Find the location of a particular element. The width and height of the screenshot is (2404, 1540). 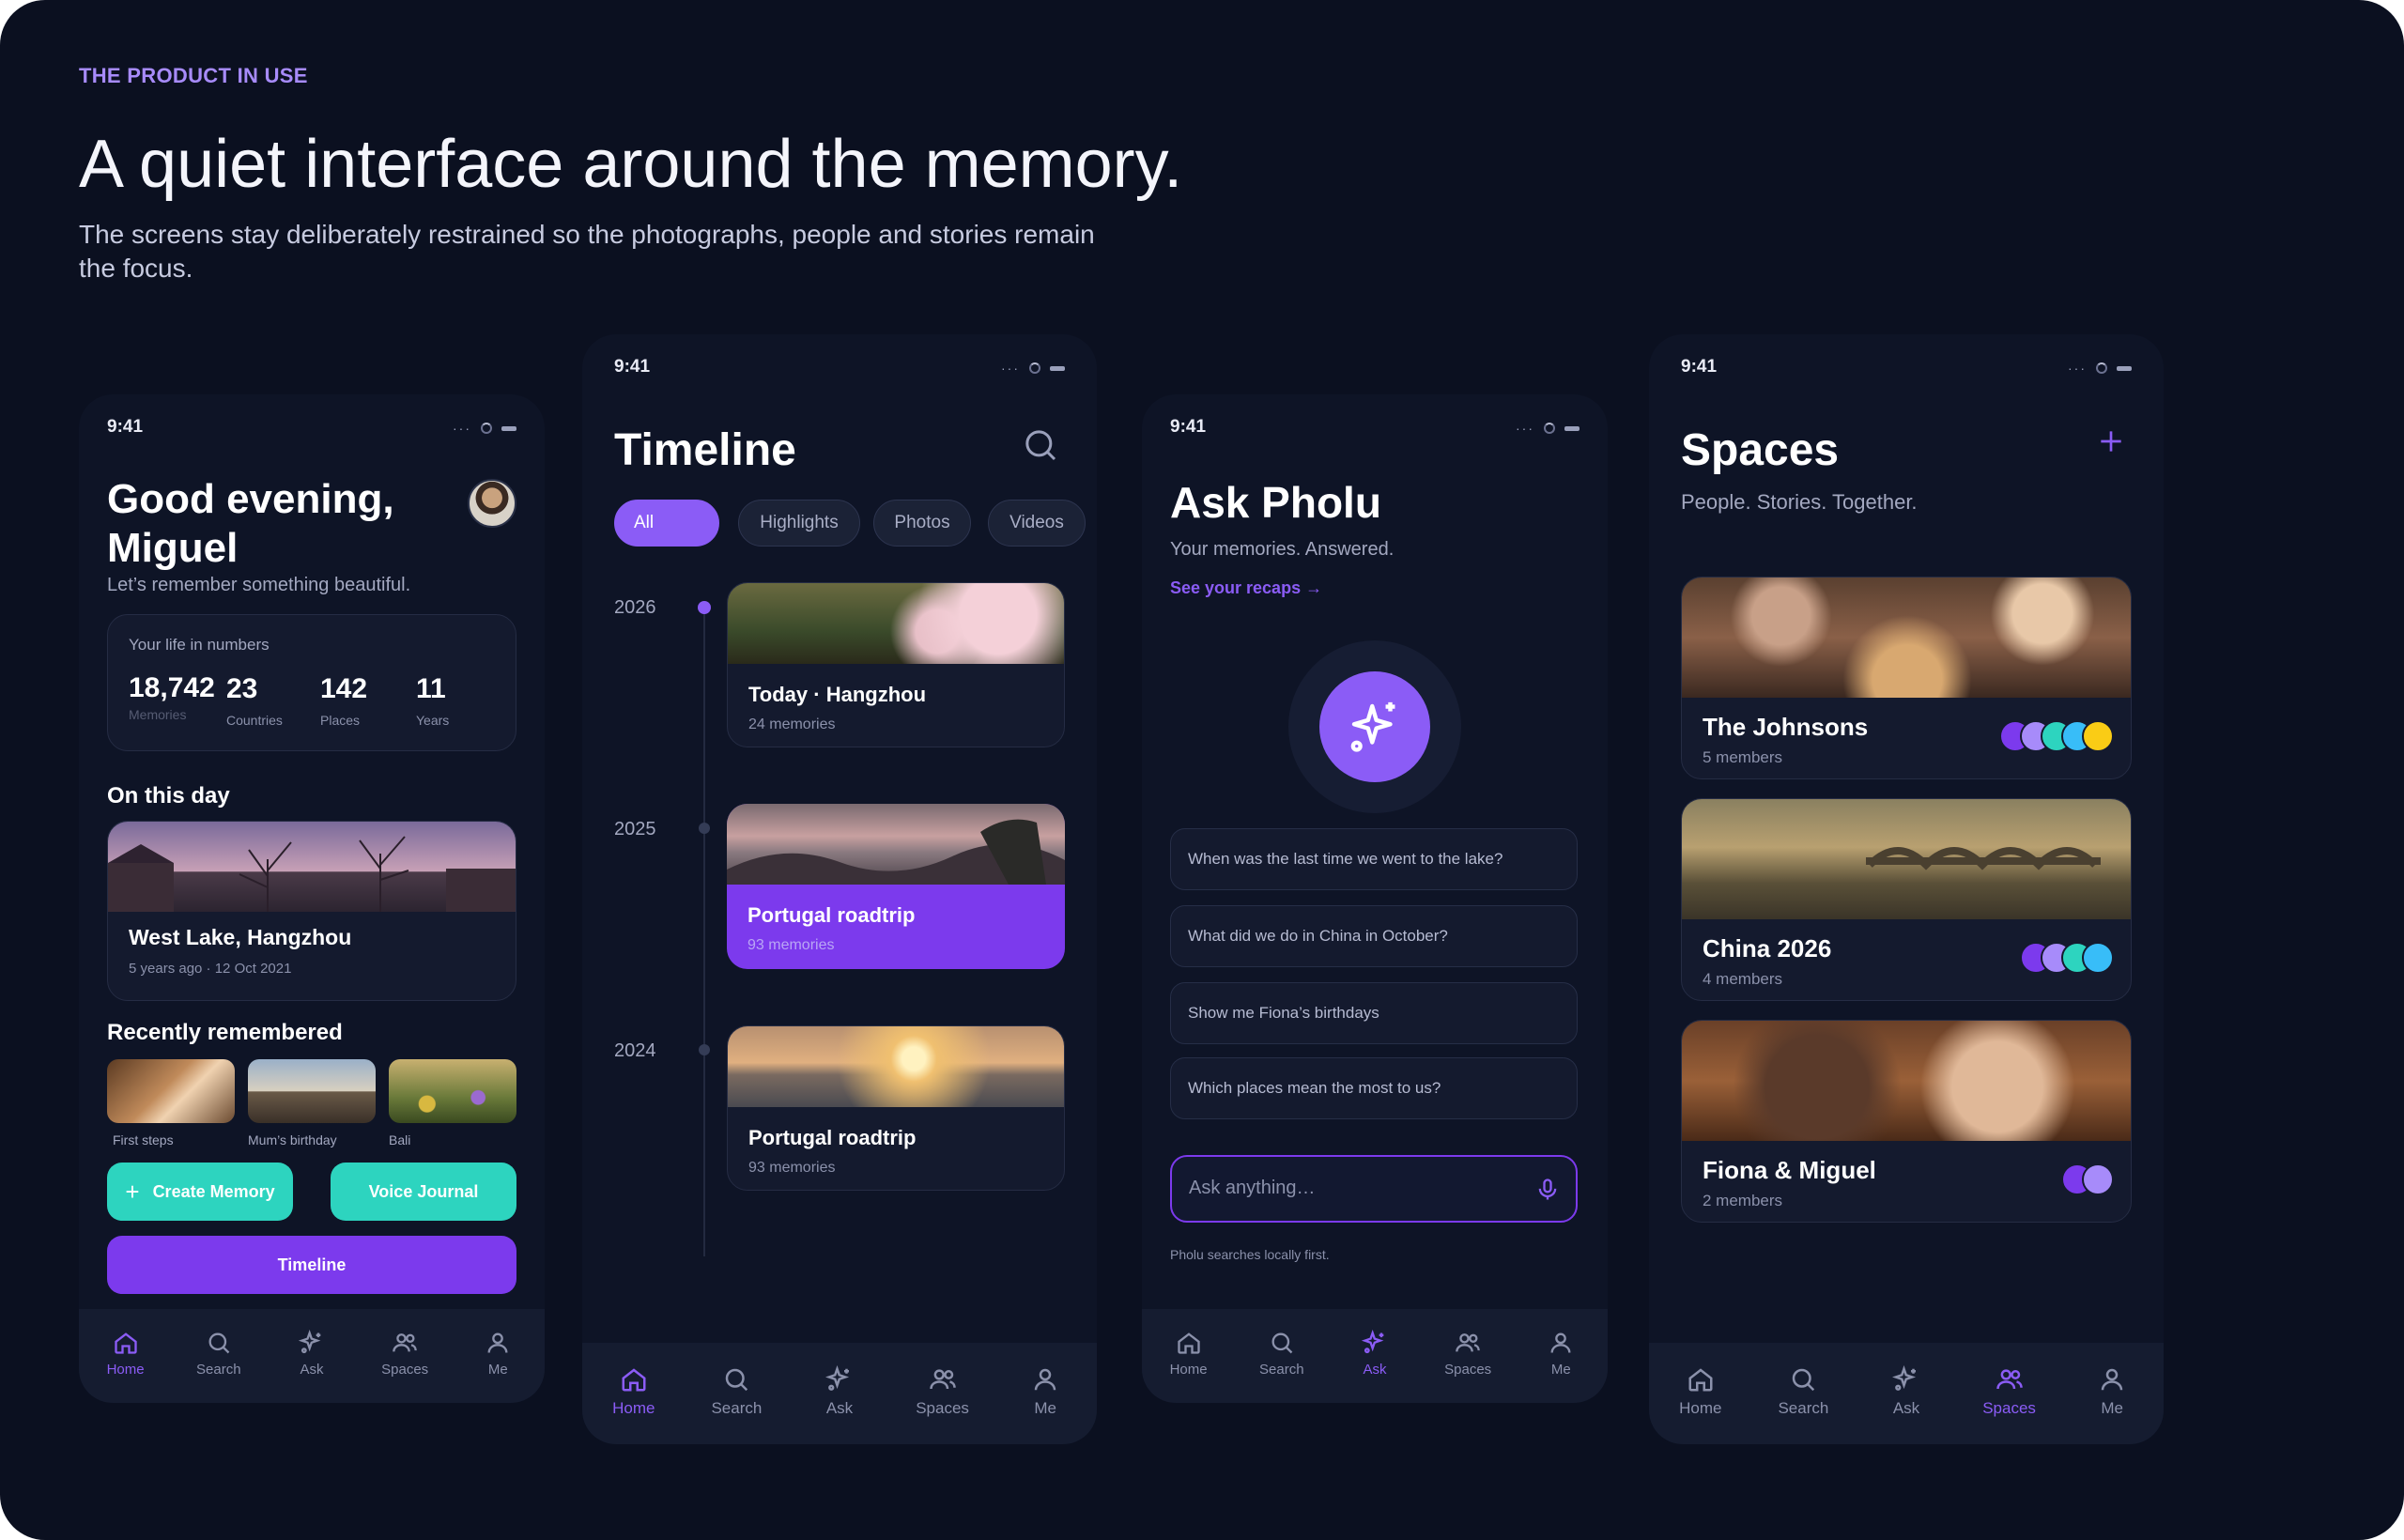

home-subtitle: Let’s remember something beautiful. is located at coordinates (259, 585).